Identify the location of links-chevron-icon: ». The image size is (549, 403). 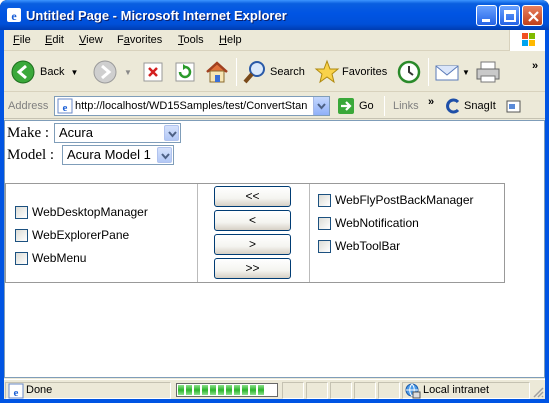
(431, 102).